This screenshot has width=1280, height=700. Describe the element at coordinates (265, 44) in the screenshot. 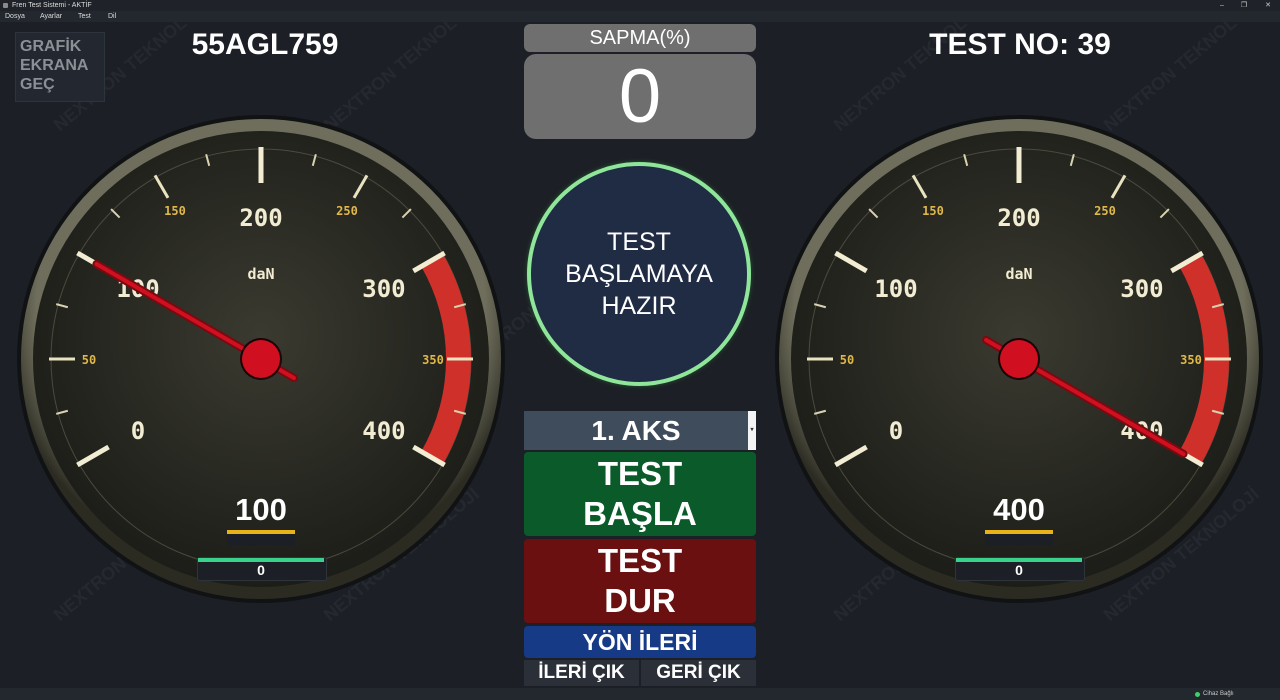

I see `vehicle-plate: 55AGL759` at that location.